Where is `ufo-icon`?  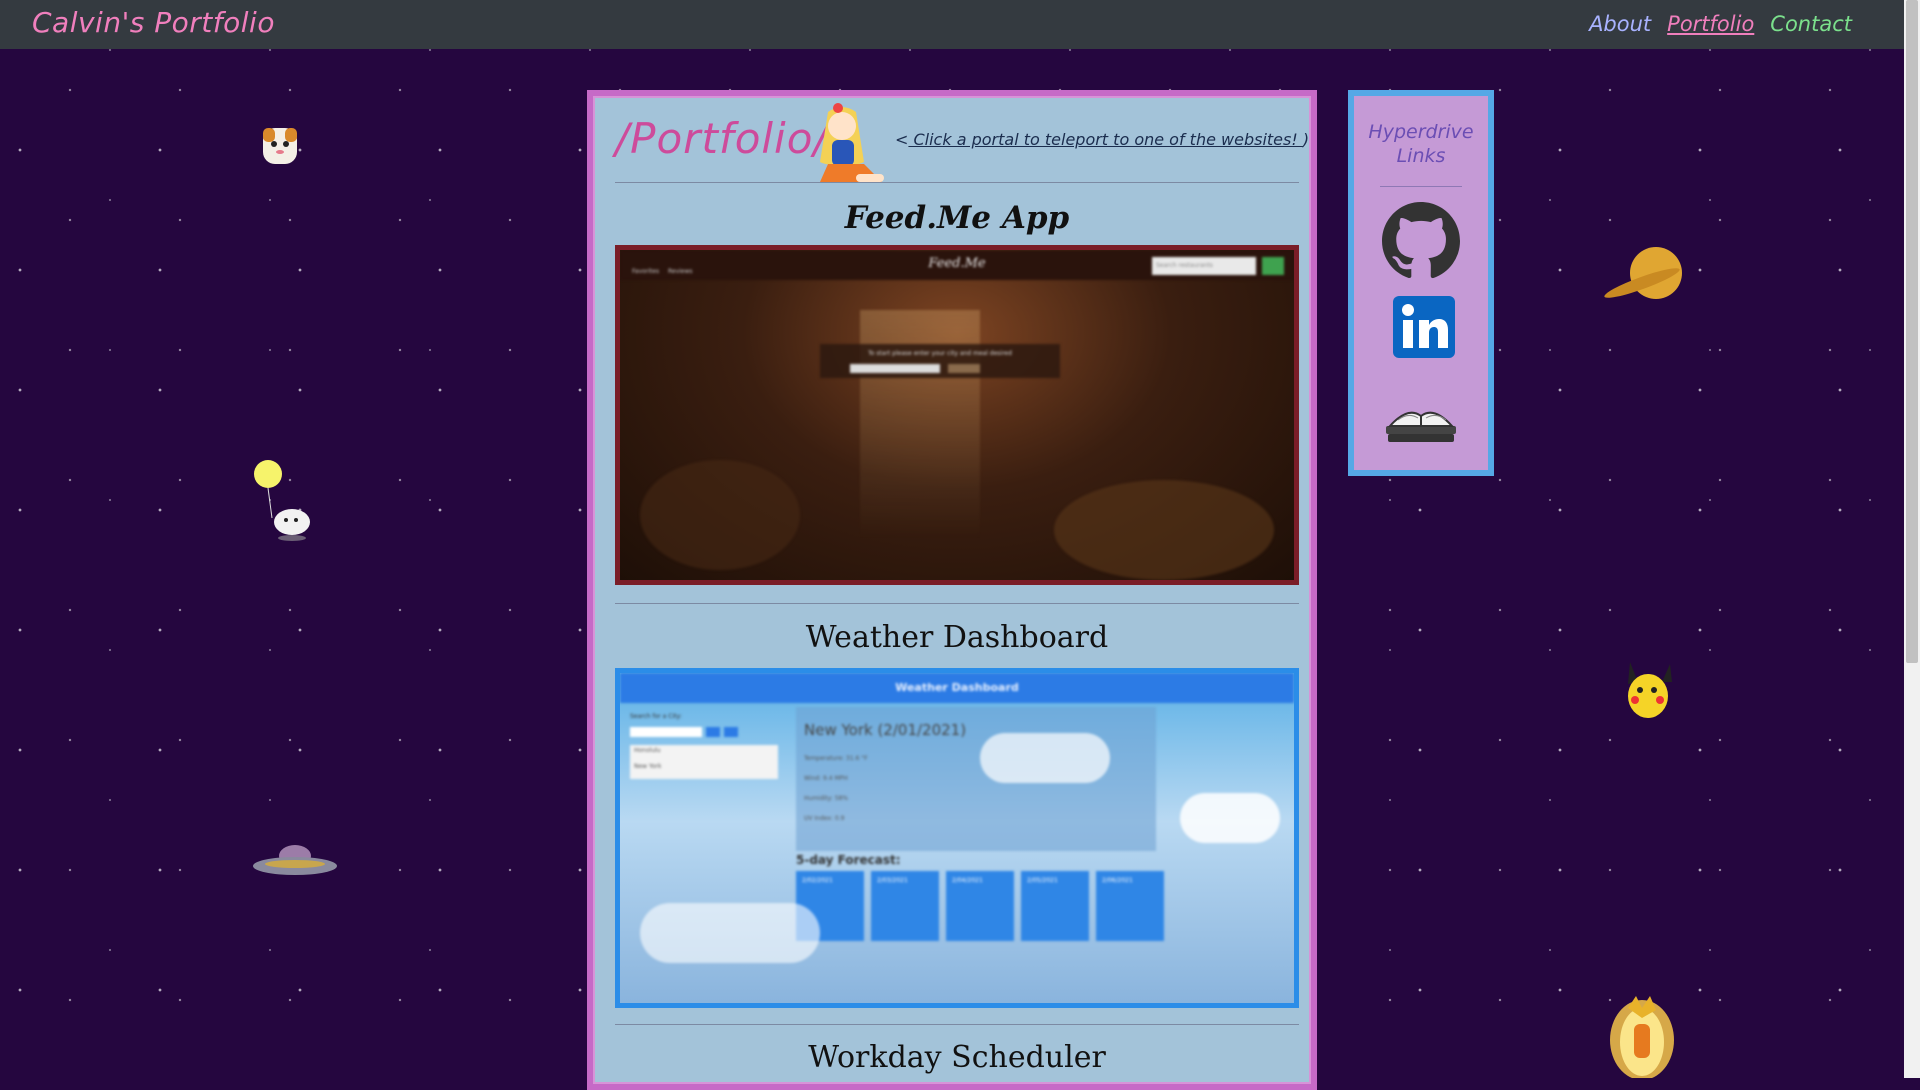
ufo-icon is located at coordinates (295, 860).